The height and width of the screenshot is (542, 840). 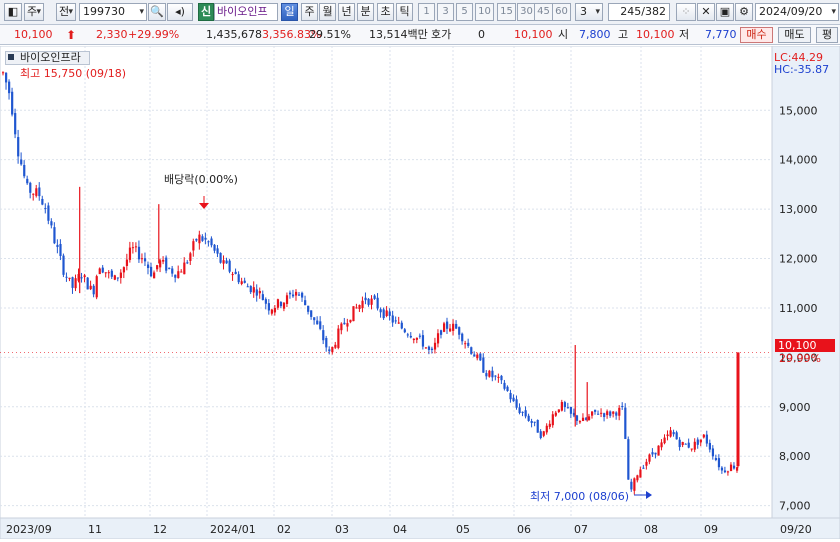 I want to click on window-menu-icon: ◧, so click(x=13, y=12).